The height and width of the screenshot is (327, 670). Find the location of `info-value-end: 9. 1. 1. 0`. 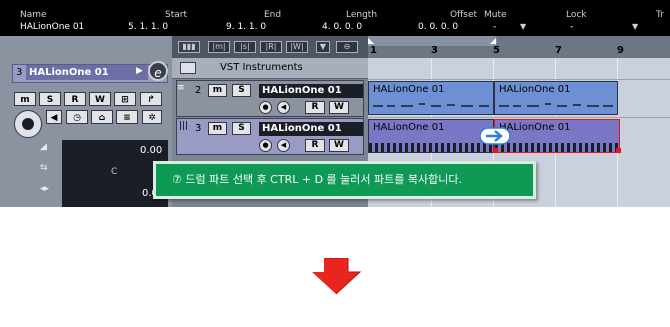

info-value-end: 9. 1. 1. 0 is located at coordinates (246, 27).